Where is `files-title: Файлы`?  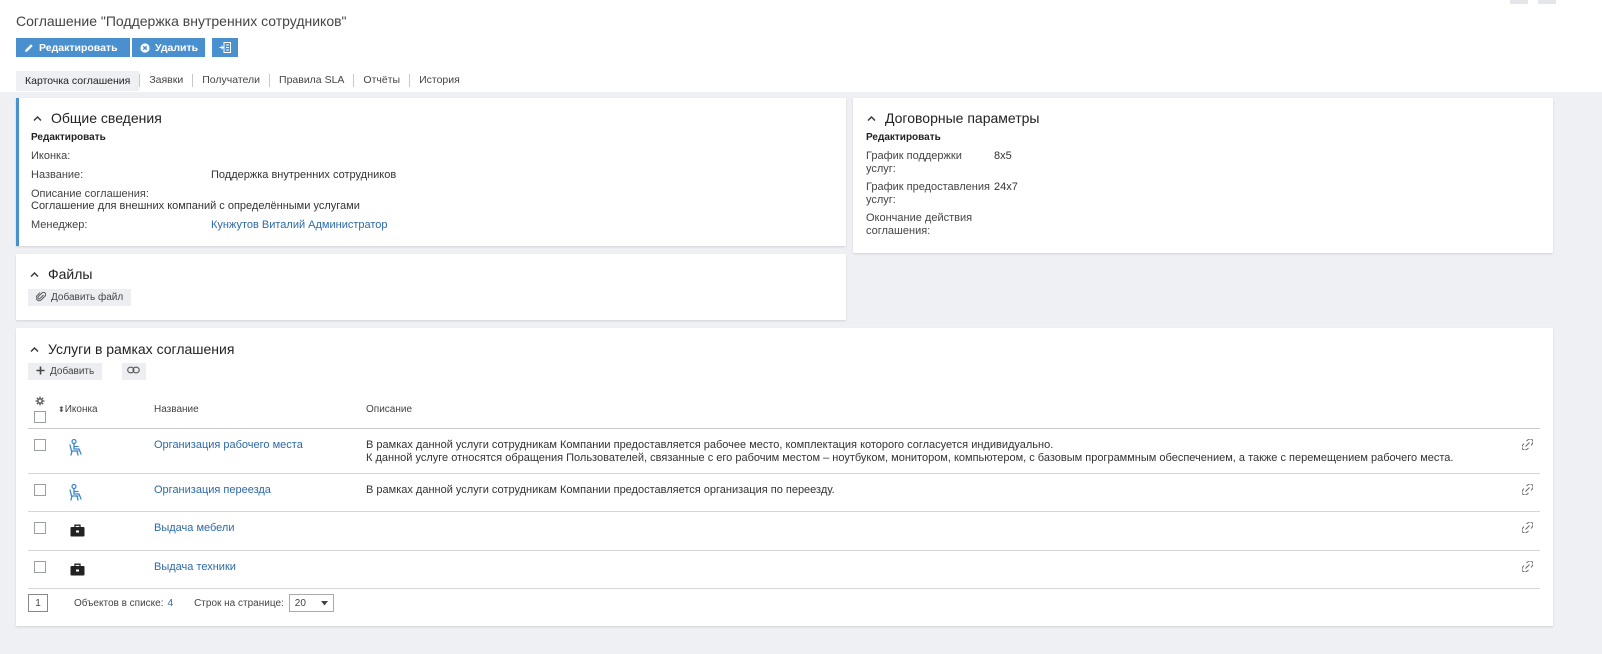 files-title: Файлы is located at coordinates (70, 274).